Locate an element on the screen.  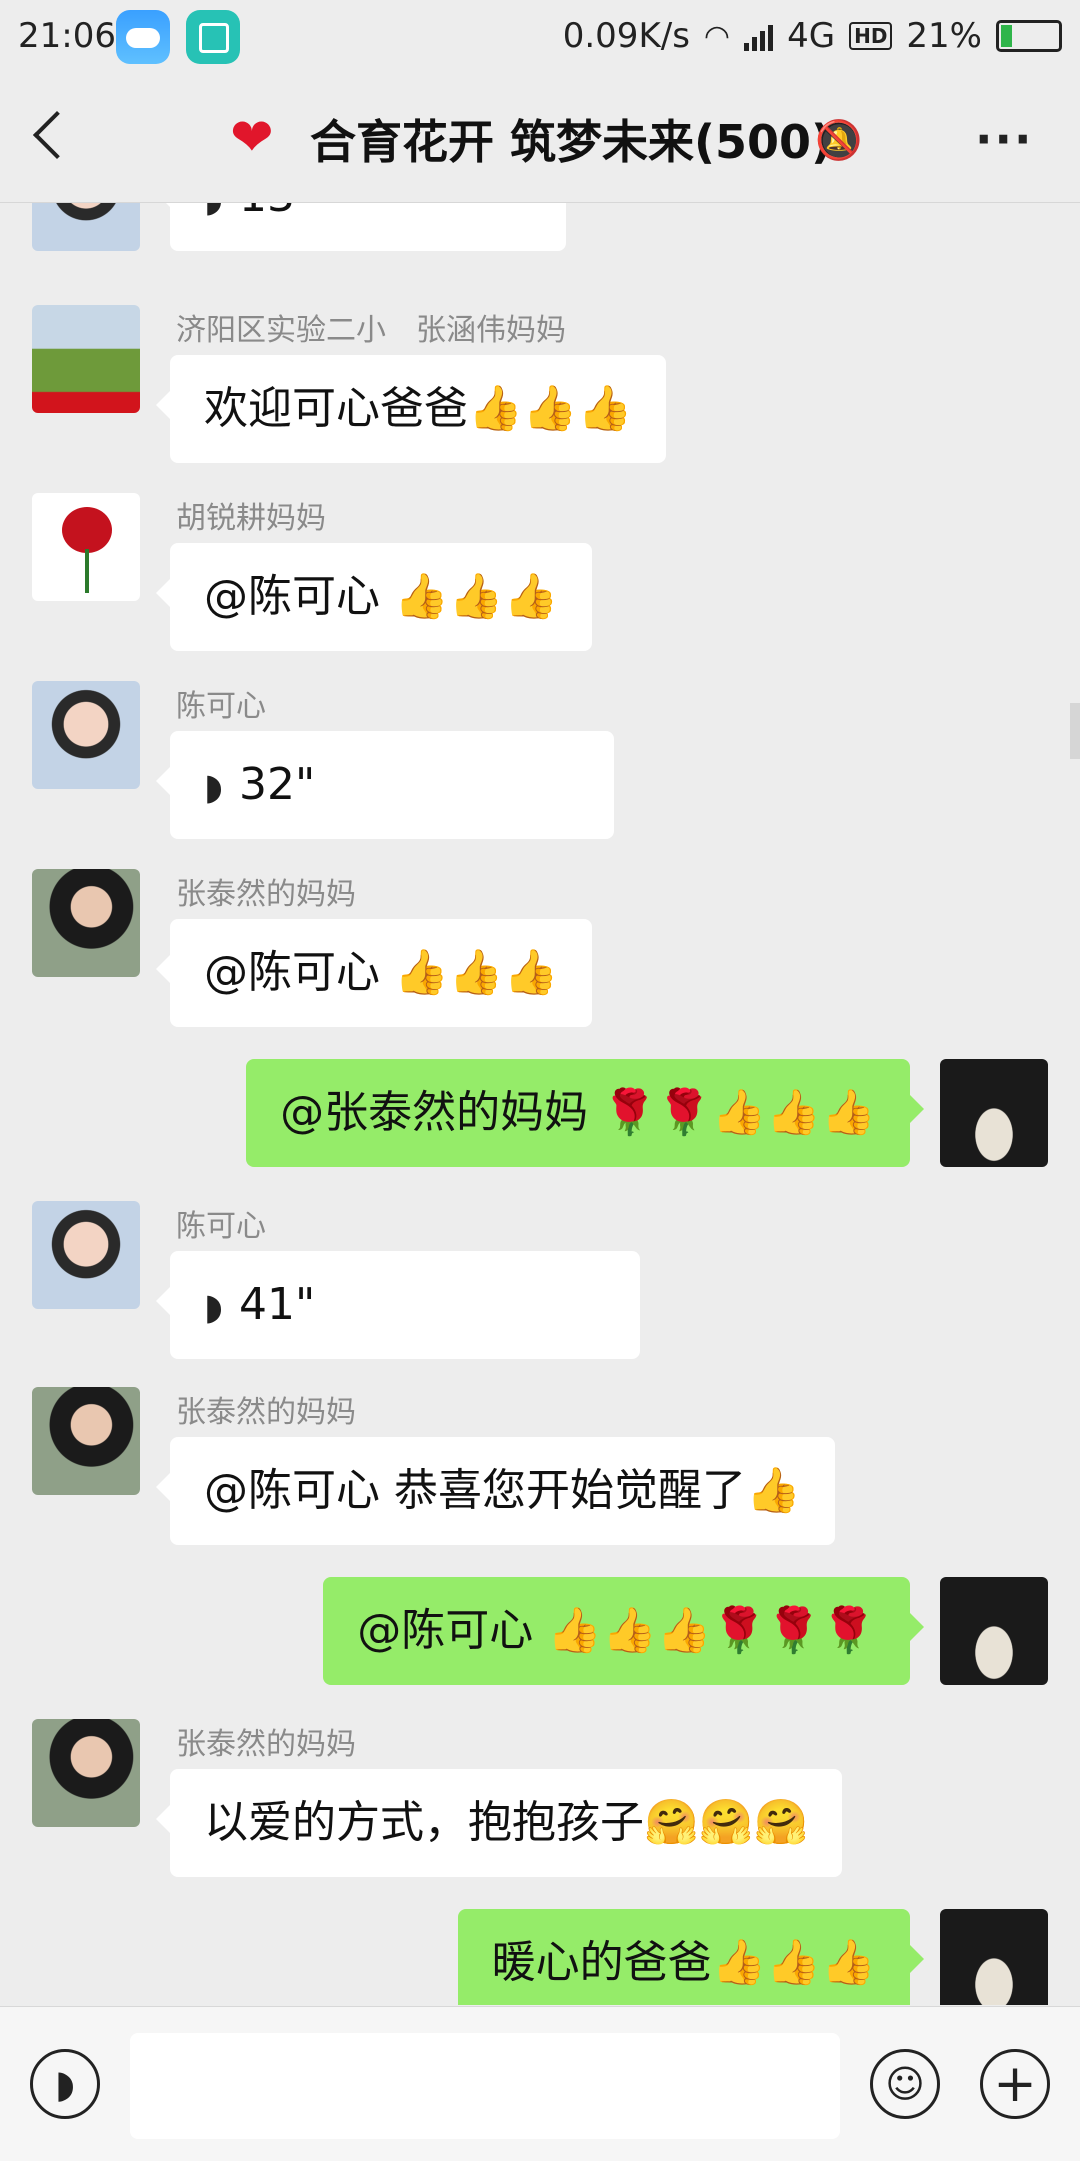
text-message: @张泰然的妈妈 🌹🌹👍👍👍 is located at coordinates (585, 1113).